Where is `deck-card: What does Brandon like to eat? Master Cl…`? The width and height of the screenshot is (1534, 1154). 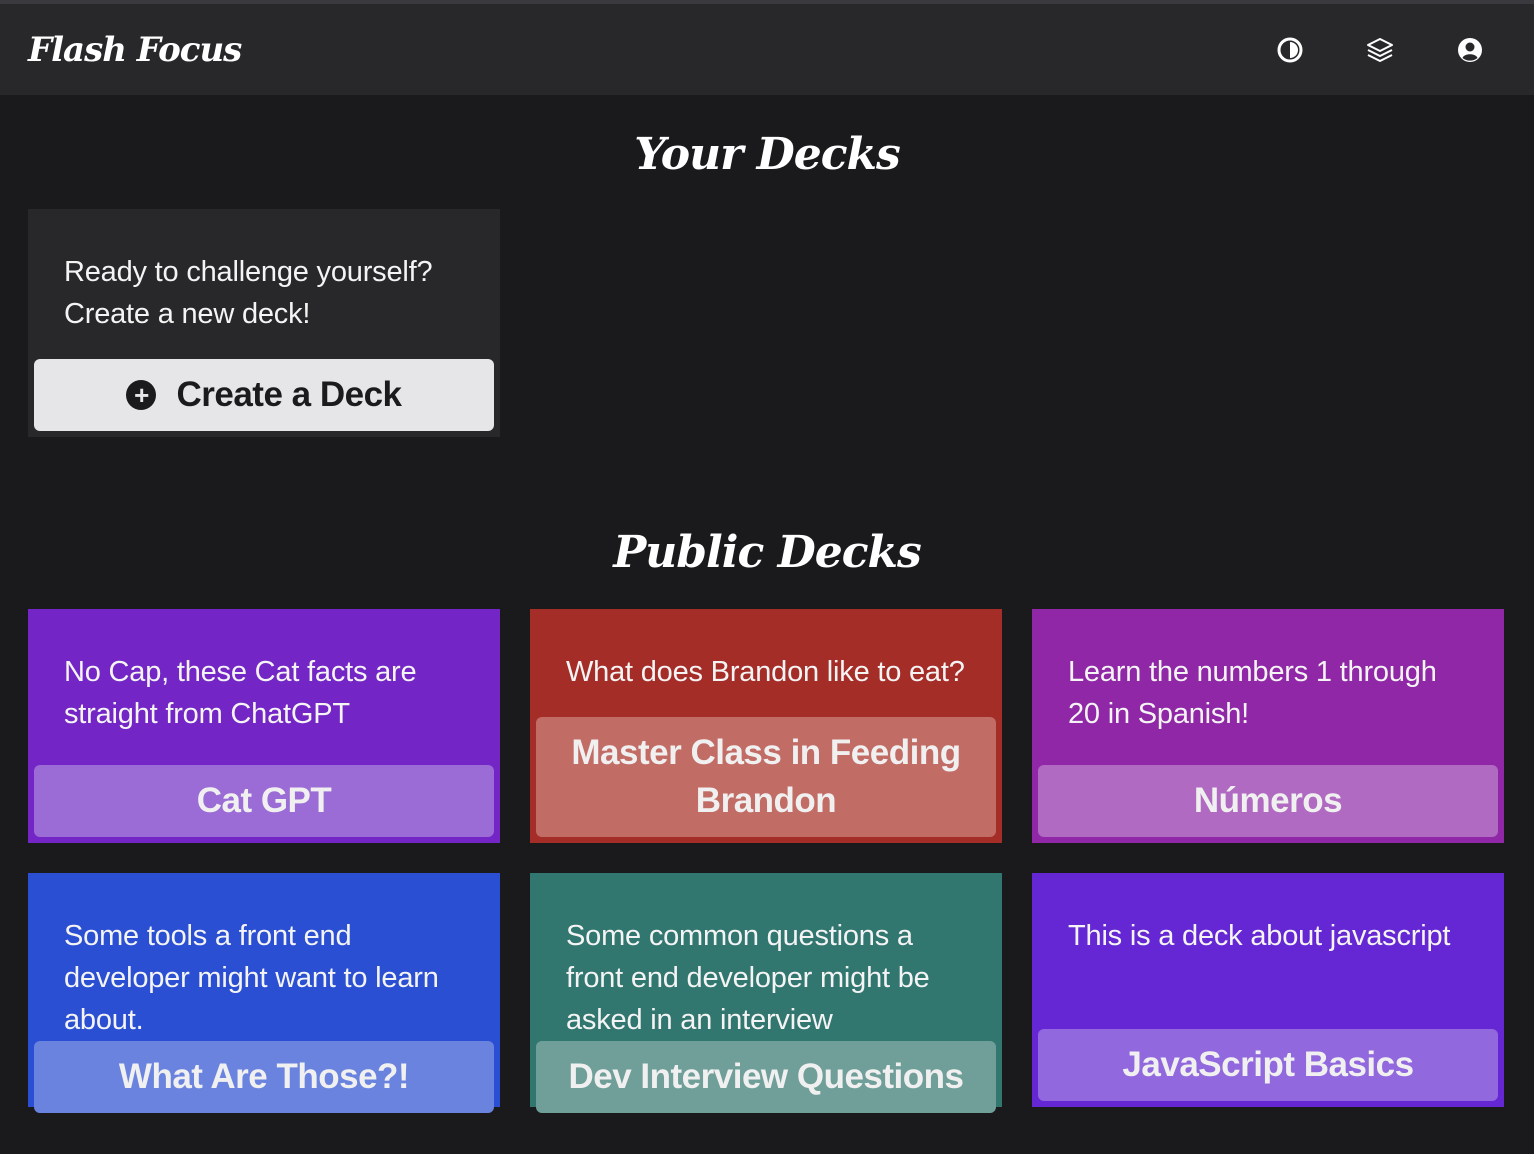 deck-card: What does Brandon like to eat? Master Cl… is located at coordinates (766, 726).